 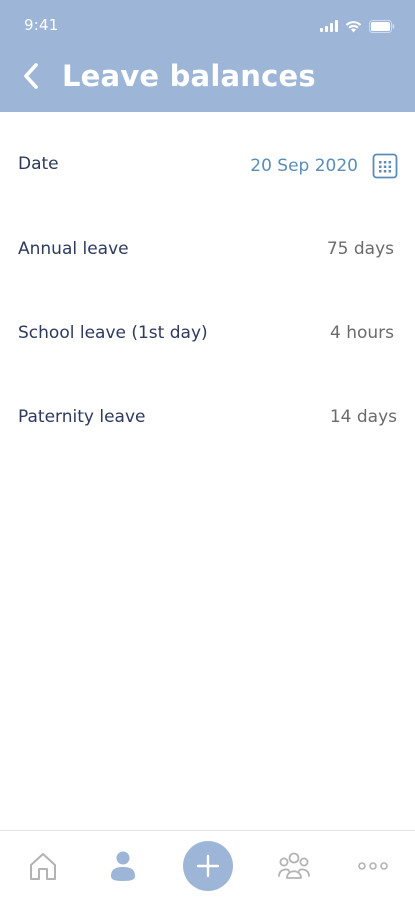 What do you see at coordinates (363, 417) in the screenshot?
I see `leave-balance-value: 14 days` at bounding box center [363, 417].